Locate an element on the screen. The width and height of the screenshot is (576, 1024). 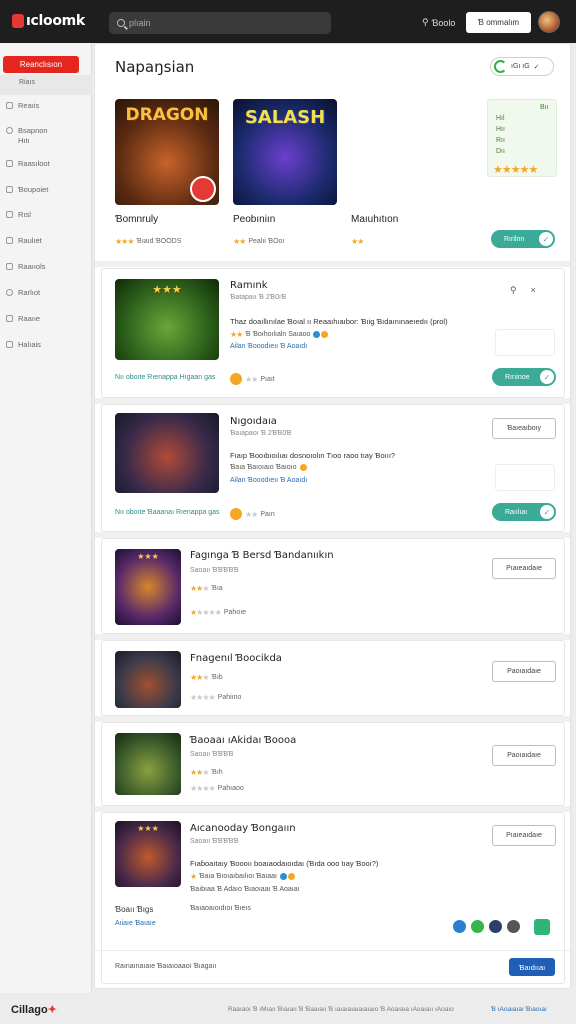
item-rating: ★★★ Ɓıa is located at coordinates (206, 588).